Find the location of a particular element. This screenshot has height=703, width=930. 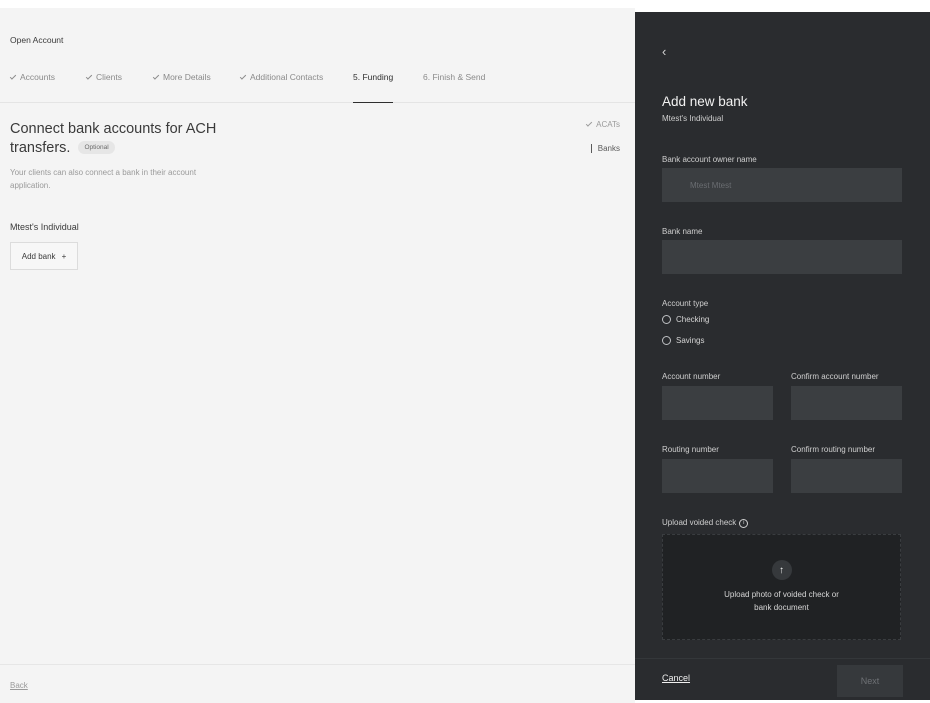

routing-number-label: Routing number is located at coordinates (690, 449).